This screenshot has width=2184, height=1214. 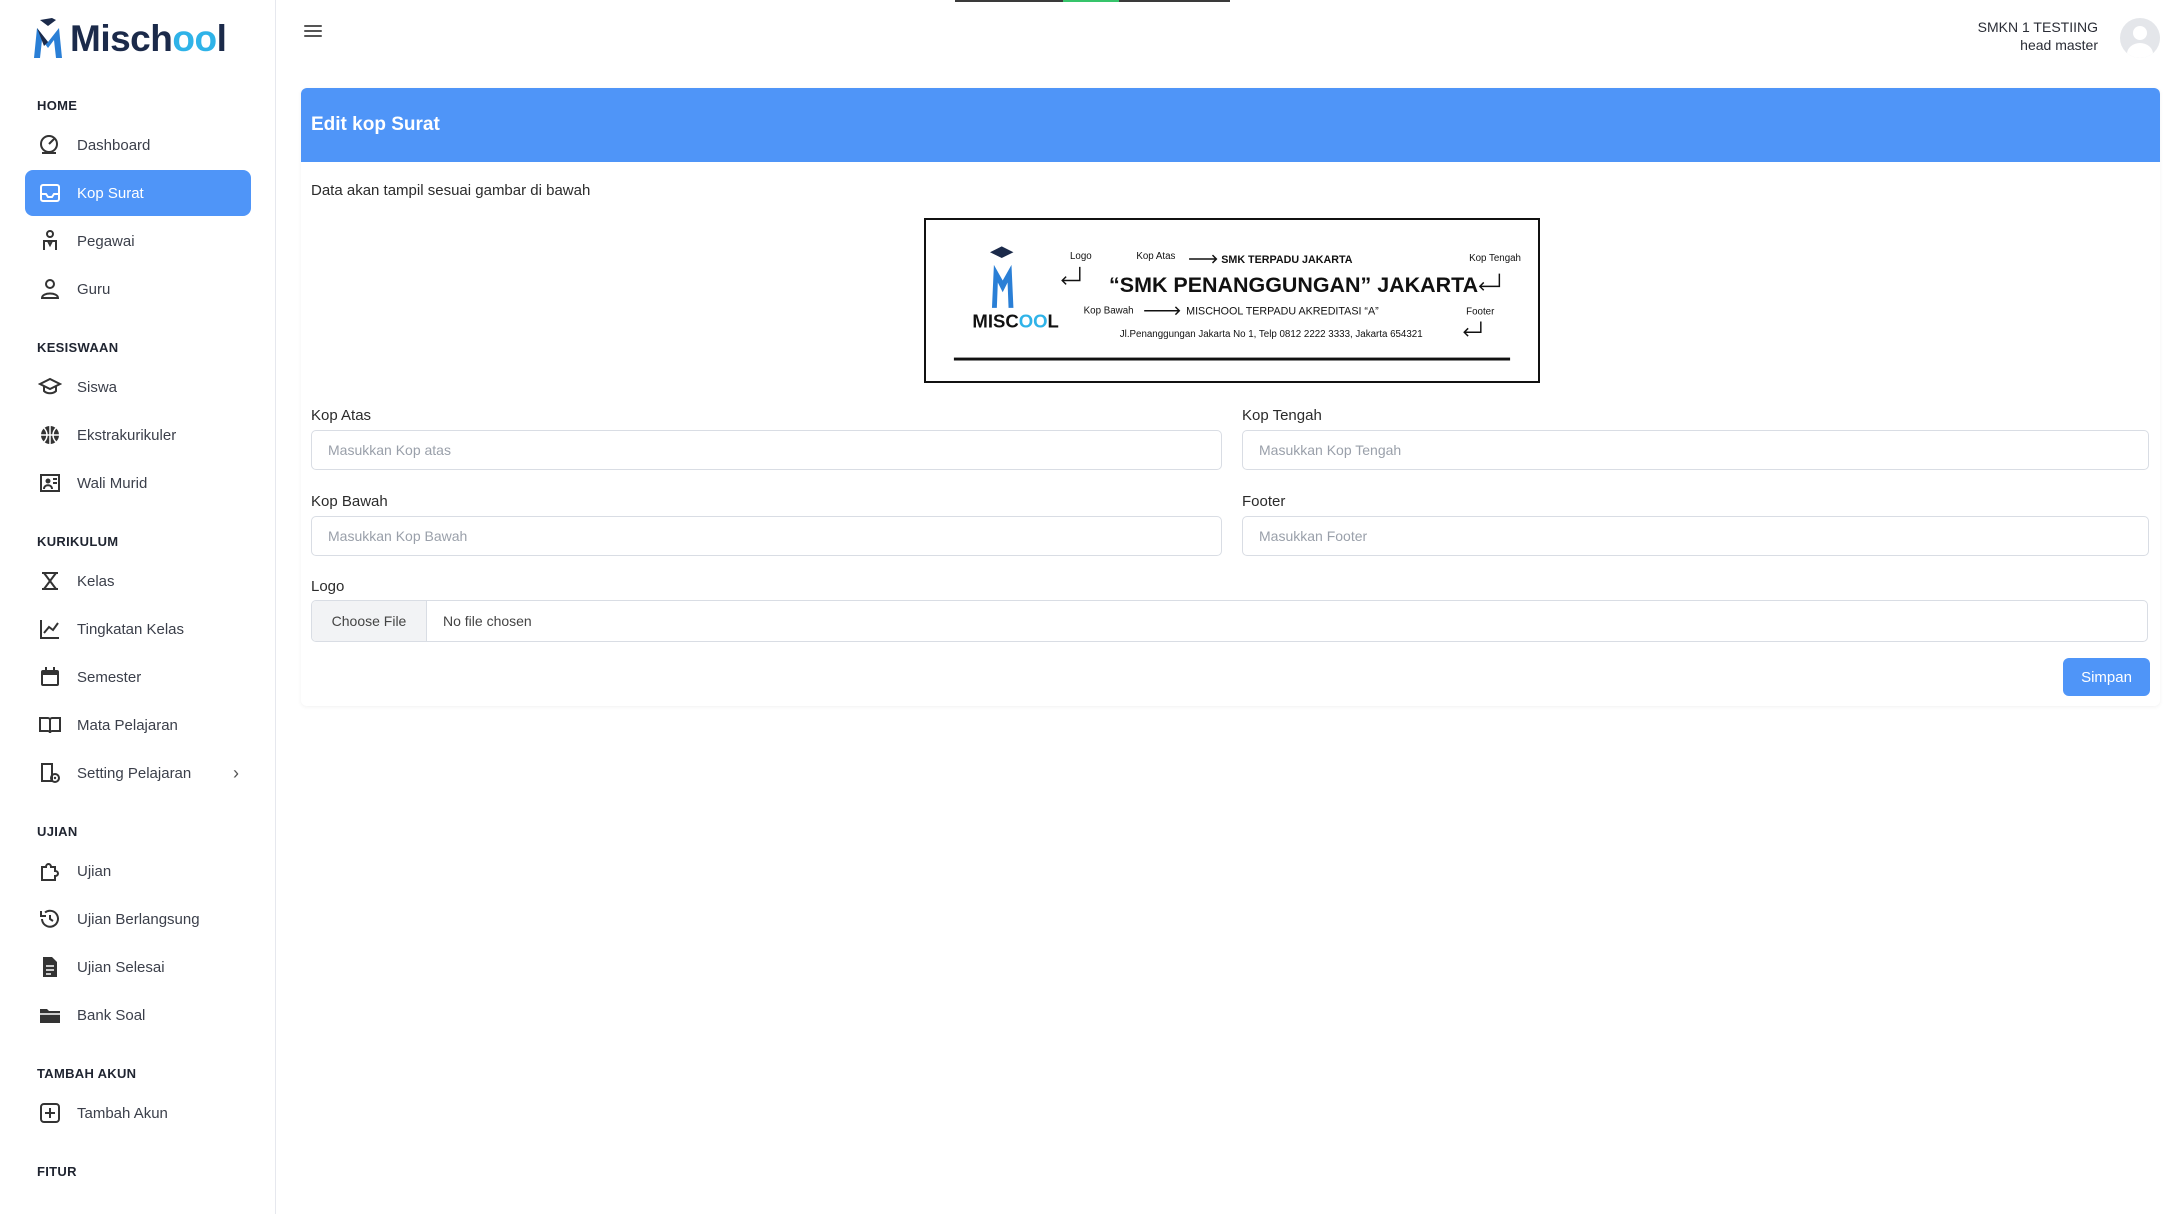 What do you see at coordinates (57, 105) in the screenshot?
I see `nav-section-home: HOME` at bounding box center [57, 105].